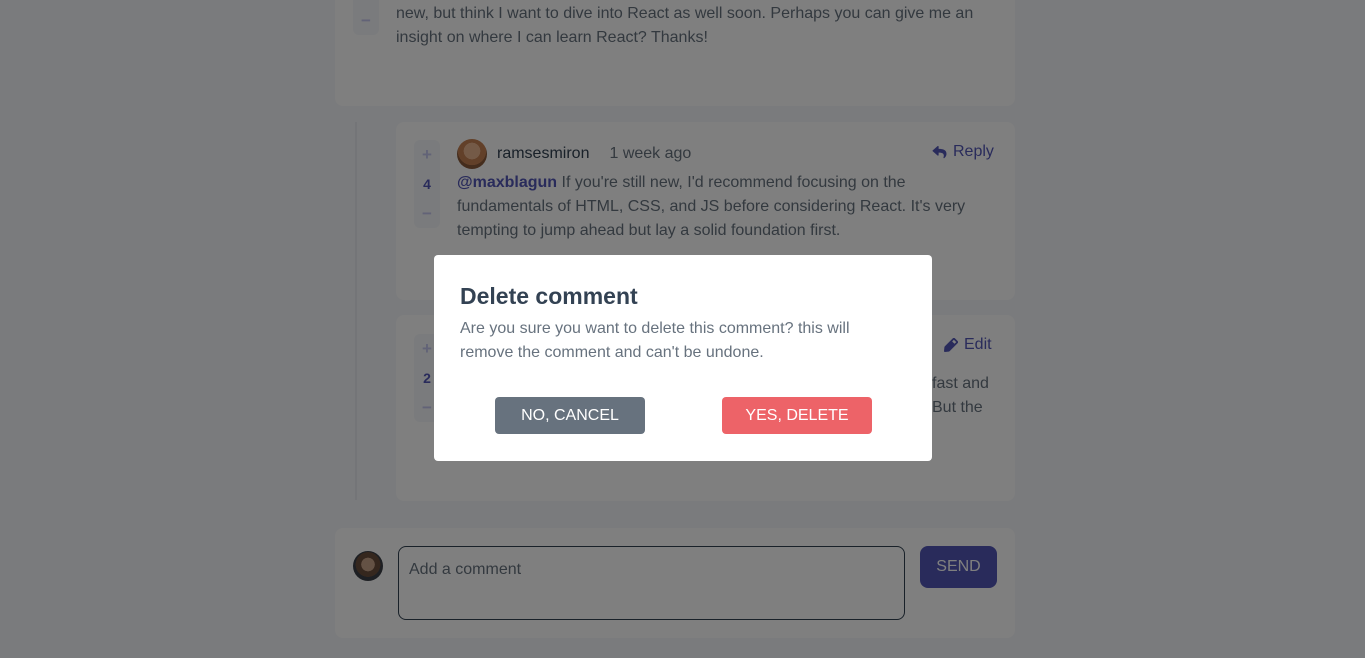  What do you see at coordinates (797, 415) in the screenshot?
I see `confirm-delete-button: YES, DELETE` at bounding box center [797, 415].